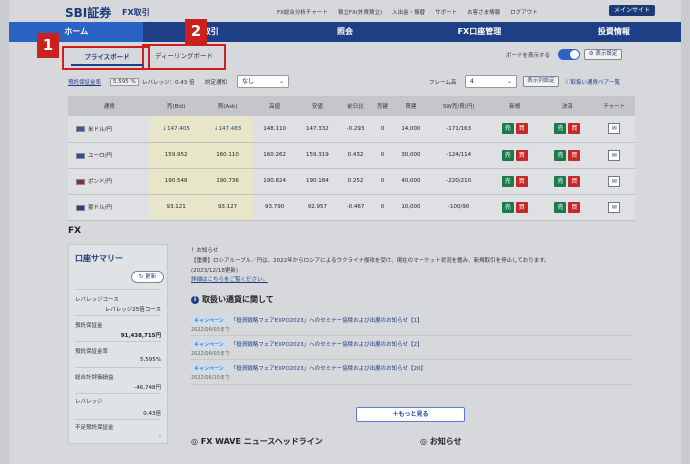 This screenshot has height=464, width=690. I want to click on pl-label: 総合計評価損益, so click(94, 378).